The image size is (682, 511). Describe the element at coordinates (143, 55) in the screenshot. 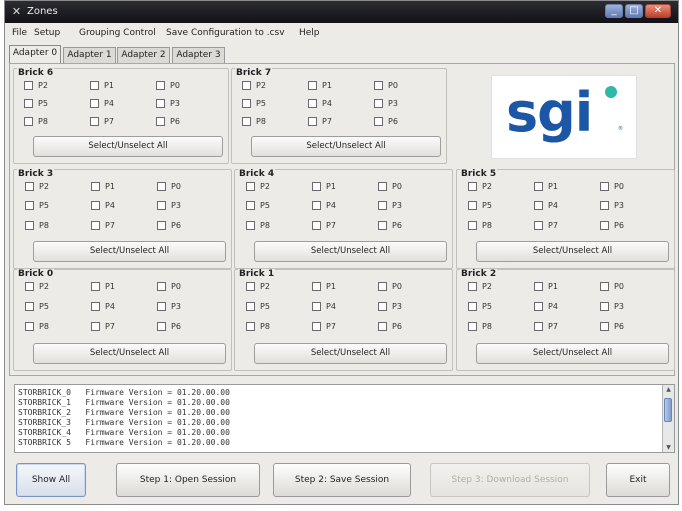

I see `tab-adapter-2: Adapter 2` at that location.